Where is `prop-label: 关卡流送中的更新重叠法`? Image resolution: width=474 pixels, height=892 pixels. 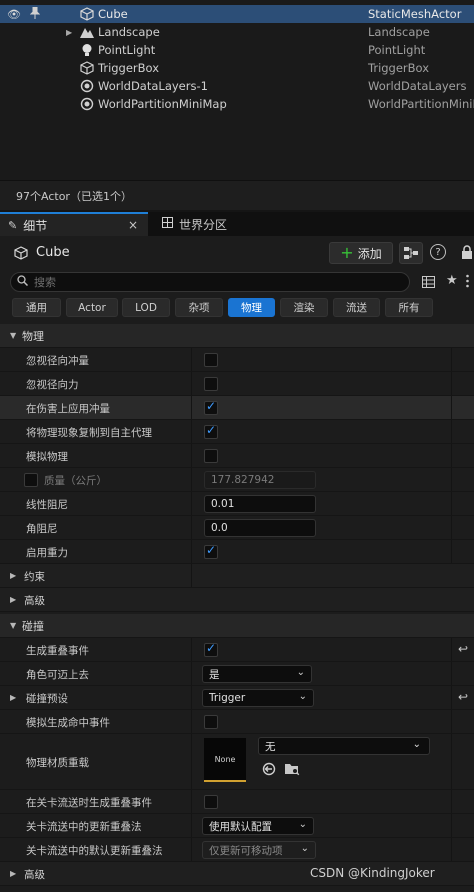
prop-label: 关卡流送中的更新重叠法 is located at coordinates (84, 826).